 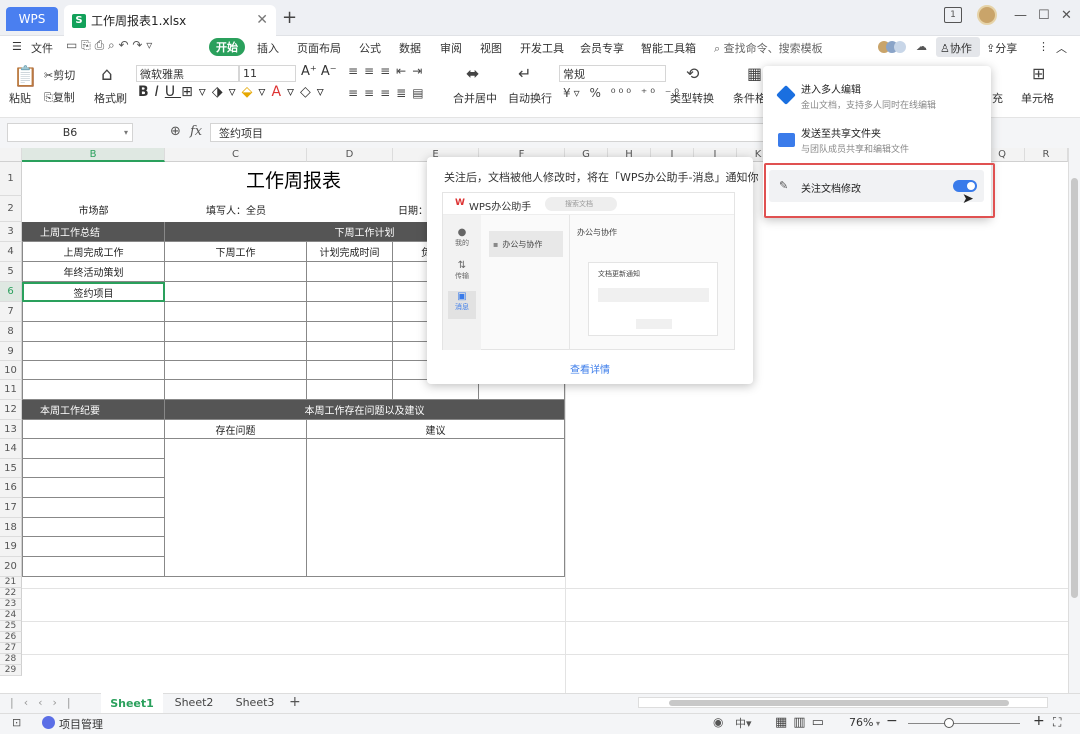 What do you see at coordinates (11, 429) in the screenshot?
I see `row-header: 13` at bounding box center [11, 429].